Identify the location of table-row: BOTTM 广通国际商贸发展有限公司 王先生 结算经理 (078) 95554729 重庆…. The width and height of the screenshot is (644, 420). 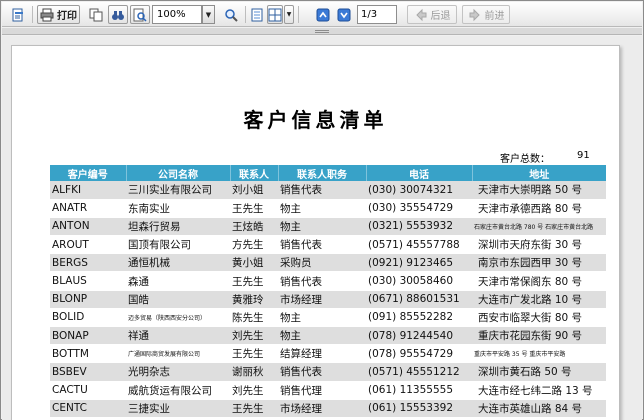
(328, 354).